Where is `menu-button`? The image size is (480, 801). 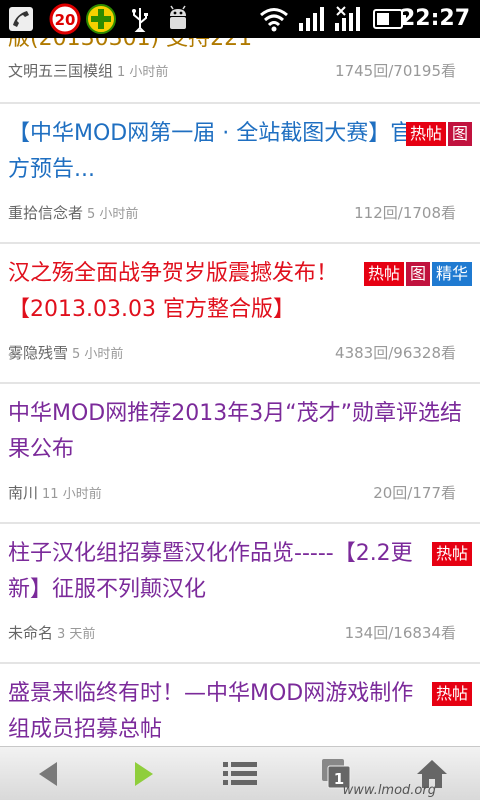
menu-button is located at coordinates (240, 774).